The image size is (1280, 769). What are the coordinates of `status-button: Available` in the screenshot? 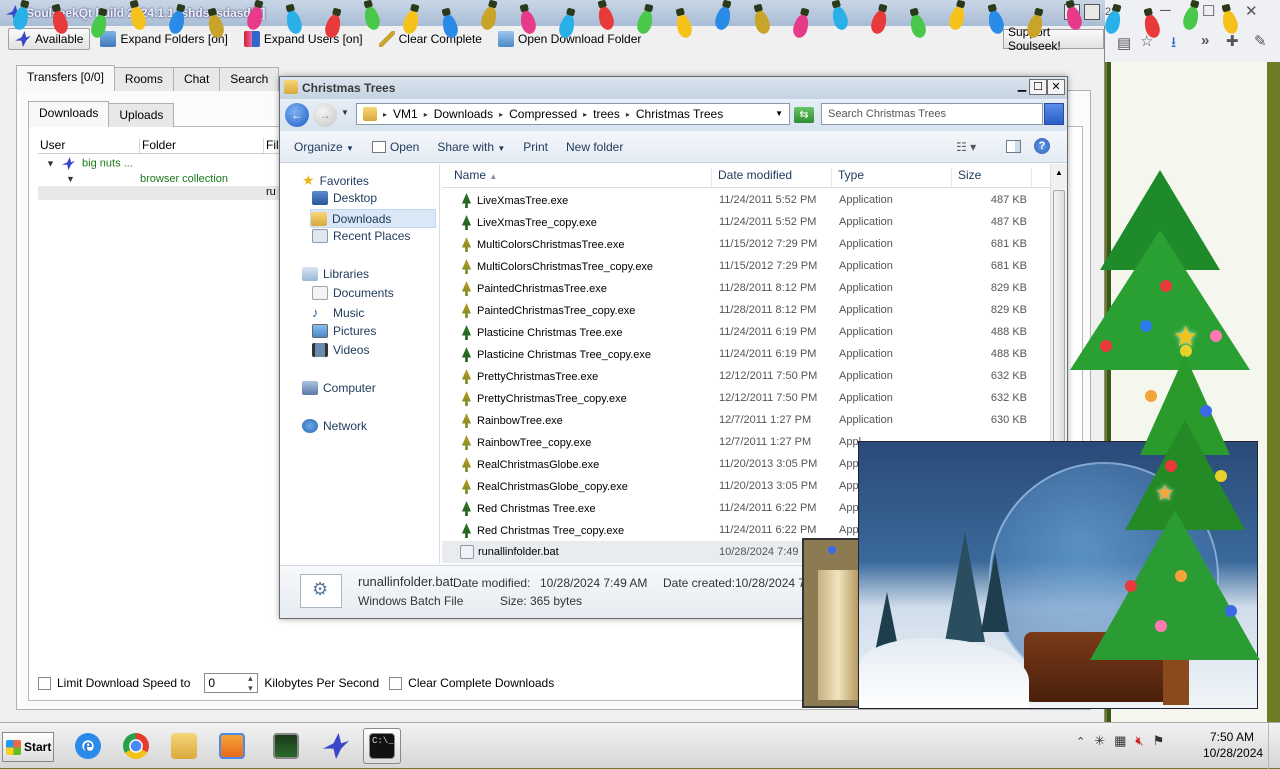 It's located at (49, 39).